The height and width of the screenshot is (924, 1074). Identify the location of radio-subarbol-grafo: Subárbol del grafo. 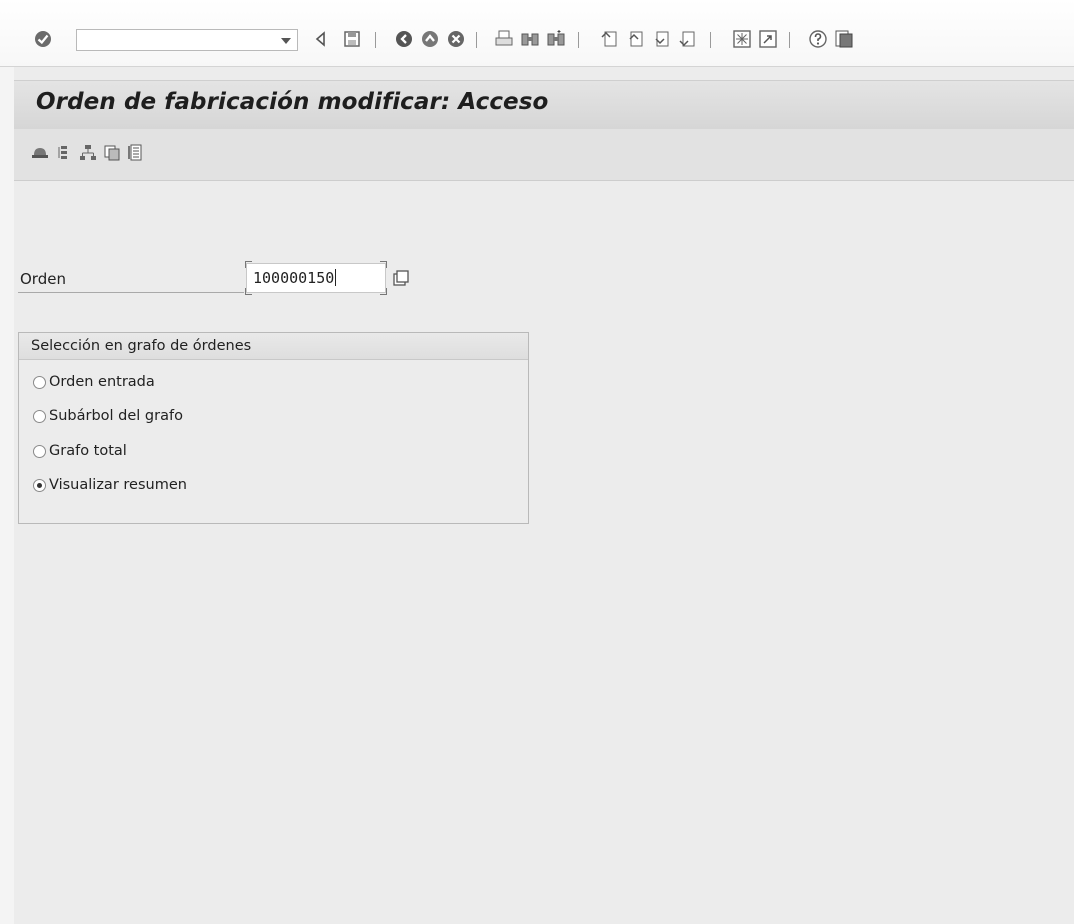
(108, 416).